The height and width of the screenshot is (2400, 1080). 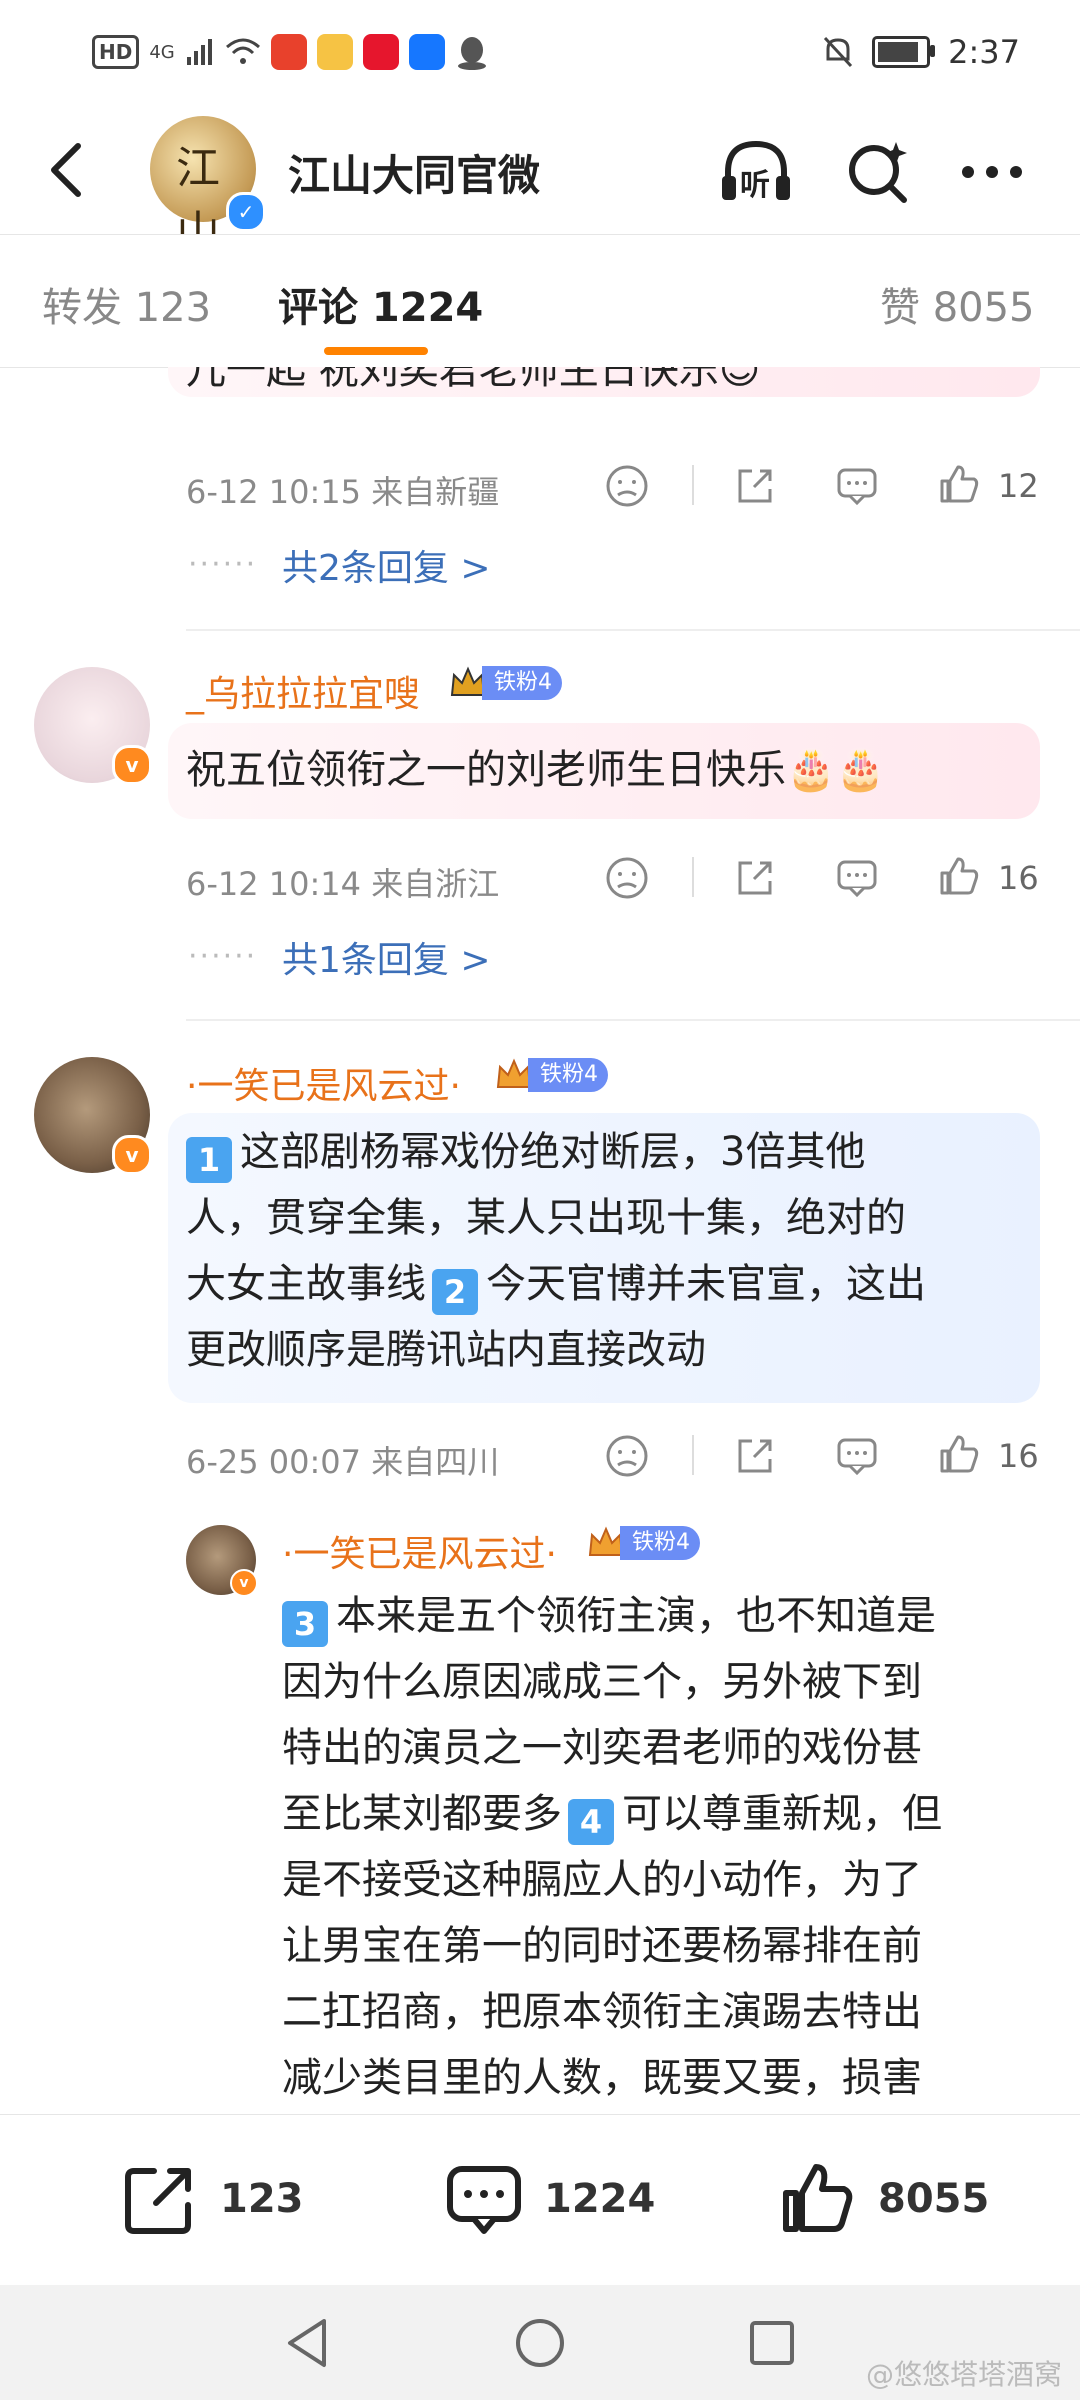 I want to click on tab-bar: 转发 123 评论 1224 赞 8055, so click(x=540, y=301).